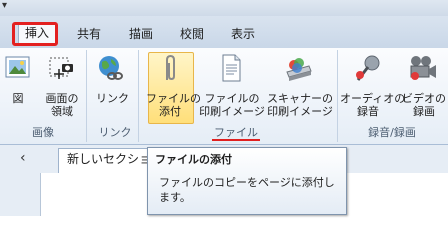  I want to click on tab-insert-highlight-box, so click(35, 34).